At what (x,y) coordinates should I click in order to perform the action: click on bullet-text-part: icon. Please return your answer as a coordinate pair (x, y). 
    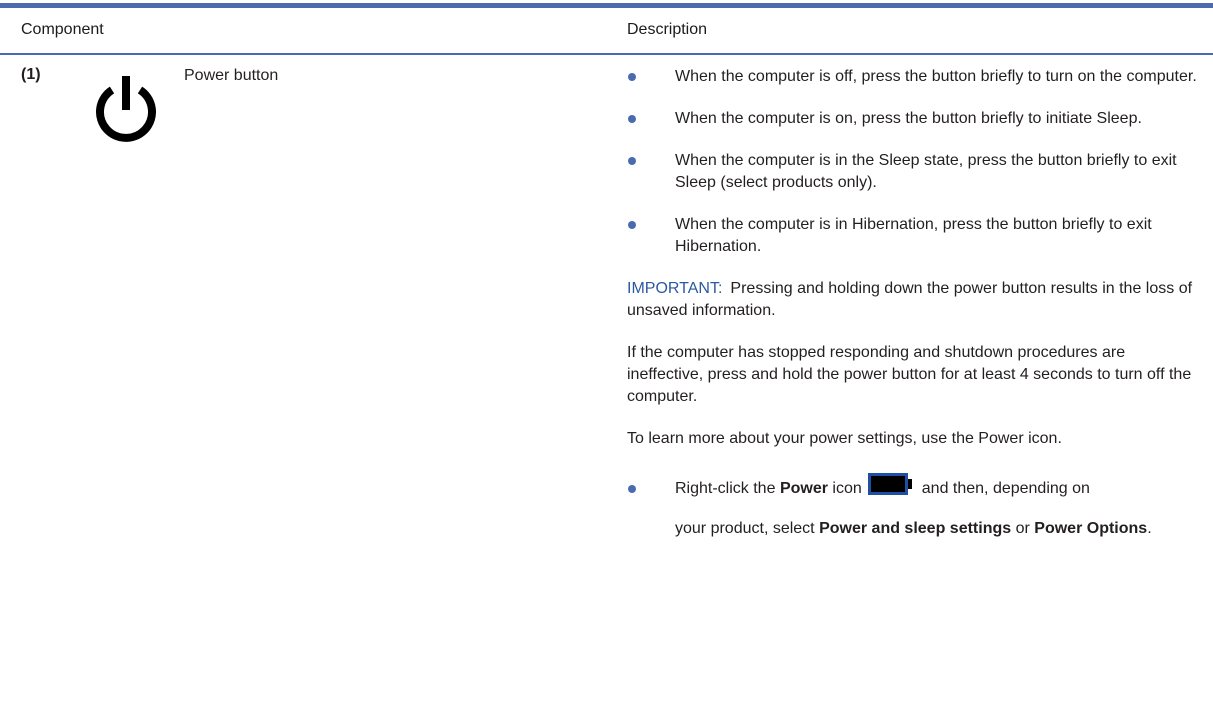
    Looking at the image, I should click on (847, 488).